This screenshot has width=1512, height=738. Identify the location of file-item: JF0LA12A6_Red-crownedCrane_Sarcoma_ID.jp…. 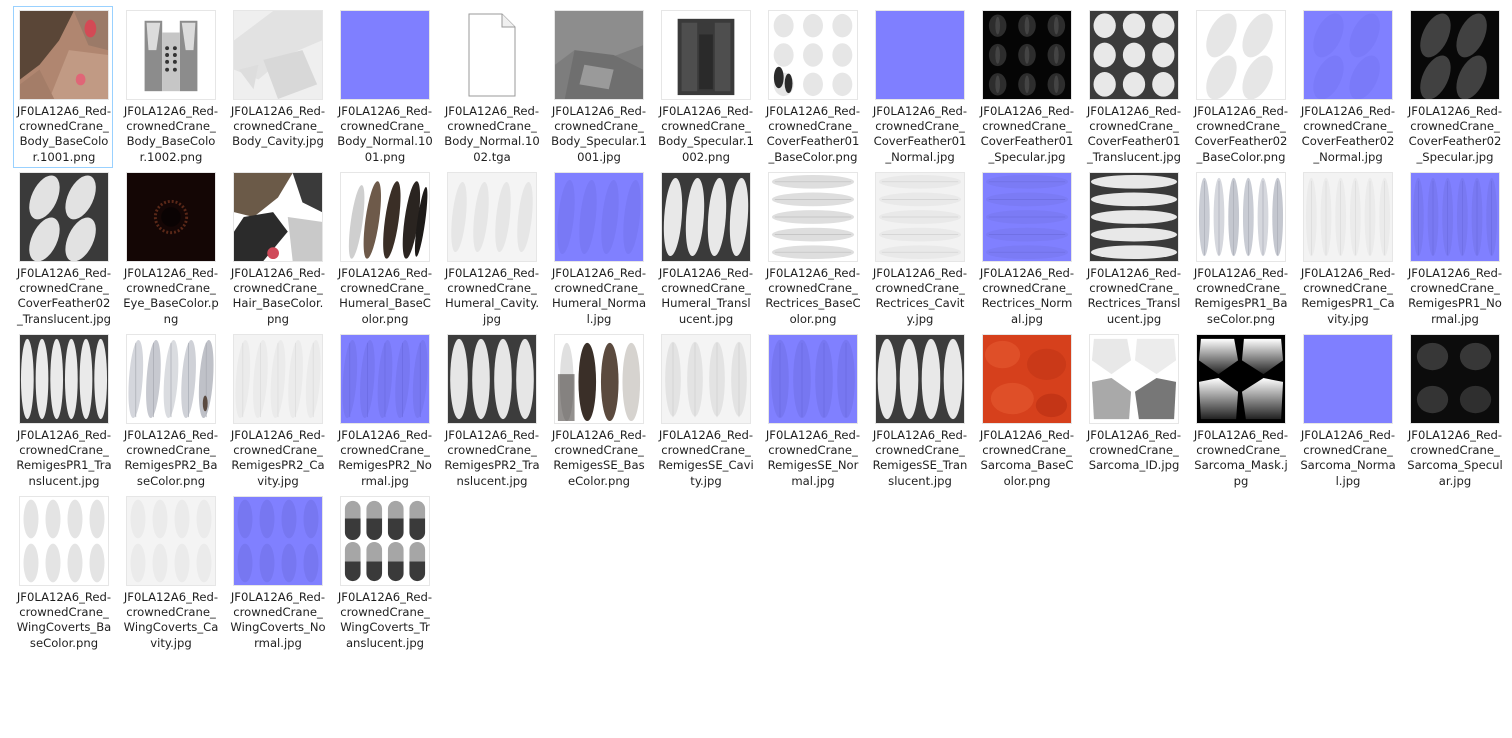
(1133, 411).